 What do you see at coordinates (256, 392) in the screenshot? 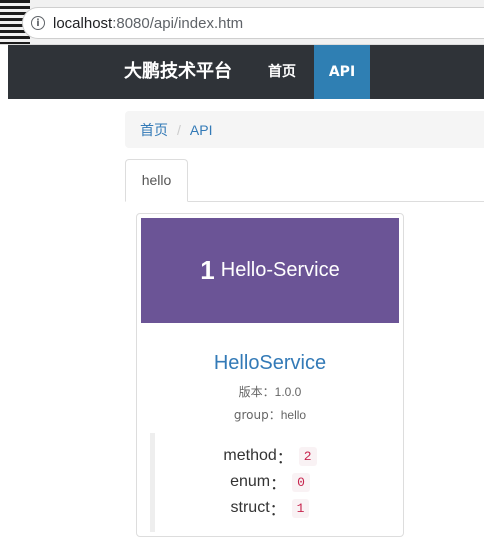
I see `version-label: 版本：` at bounding box center [256, 392].